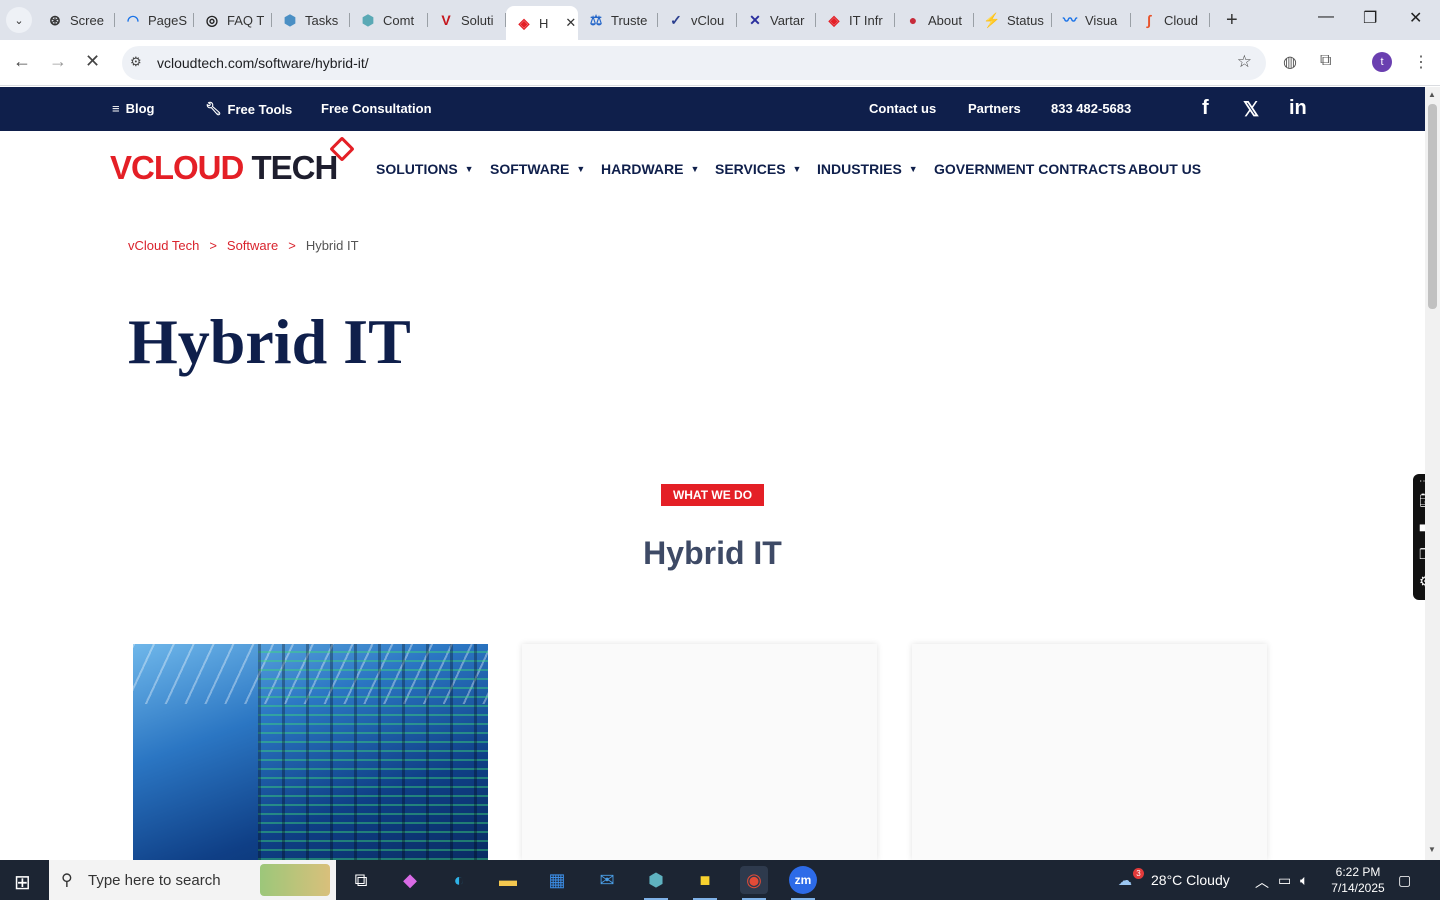 This screenshot has height=900, width=1440. Describe the element at coordinates (524, 22) in the screenshot. I see `tab-favicon-icon: ◈` at that location.